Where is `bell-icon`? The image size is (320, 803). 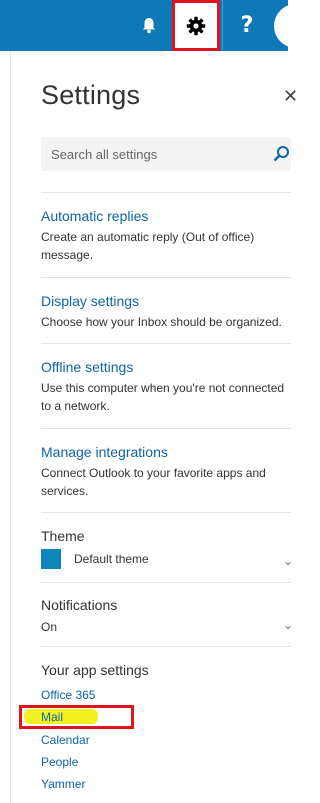 bell-icon is located at coordinates (149, 26).